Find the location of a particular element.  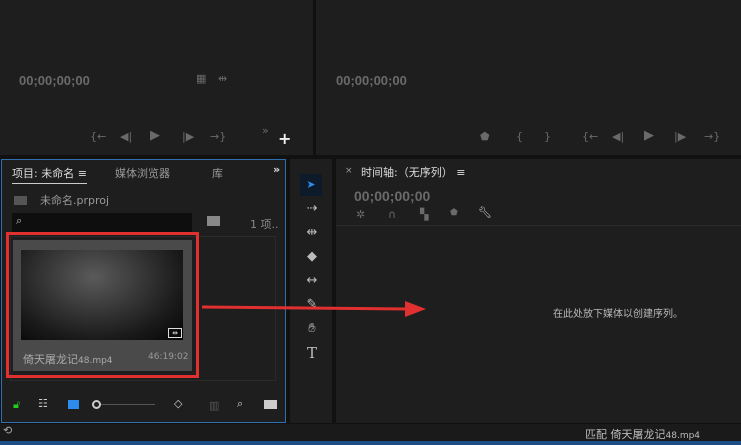

status-bar: ⟲ 匹配 倚天屠龙记48.mp4 is located at coordinates (370, 432).